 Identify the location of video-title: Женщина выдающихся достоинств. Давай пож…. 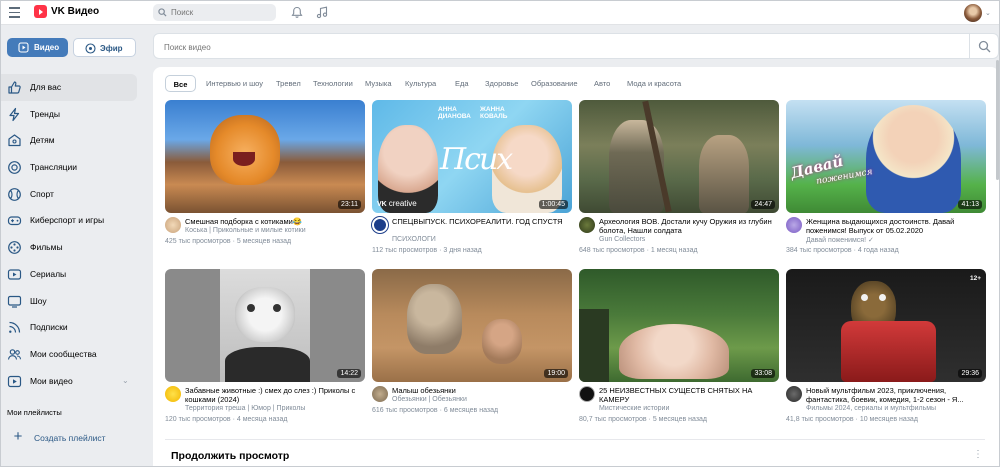
(896, 226).